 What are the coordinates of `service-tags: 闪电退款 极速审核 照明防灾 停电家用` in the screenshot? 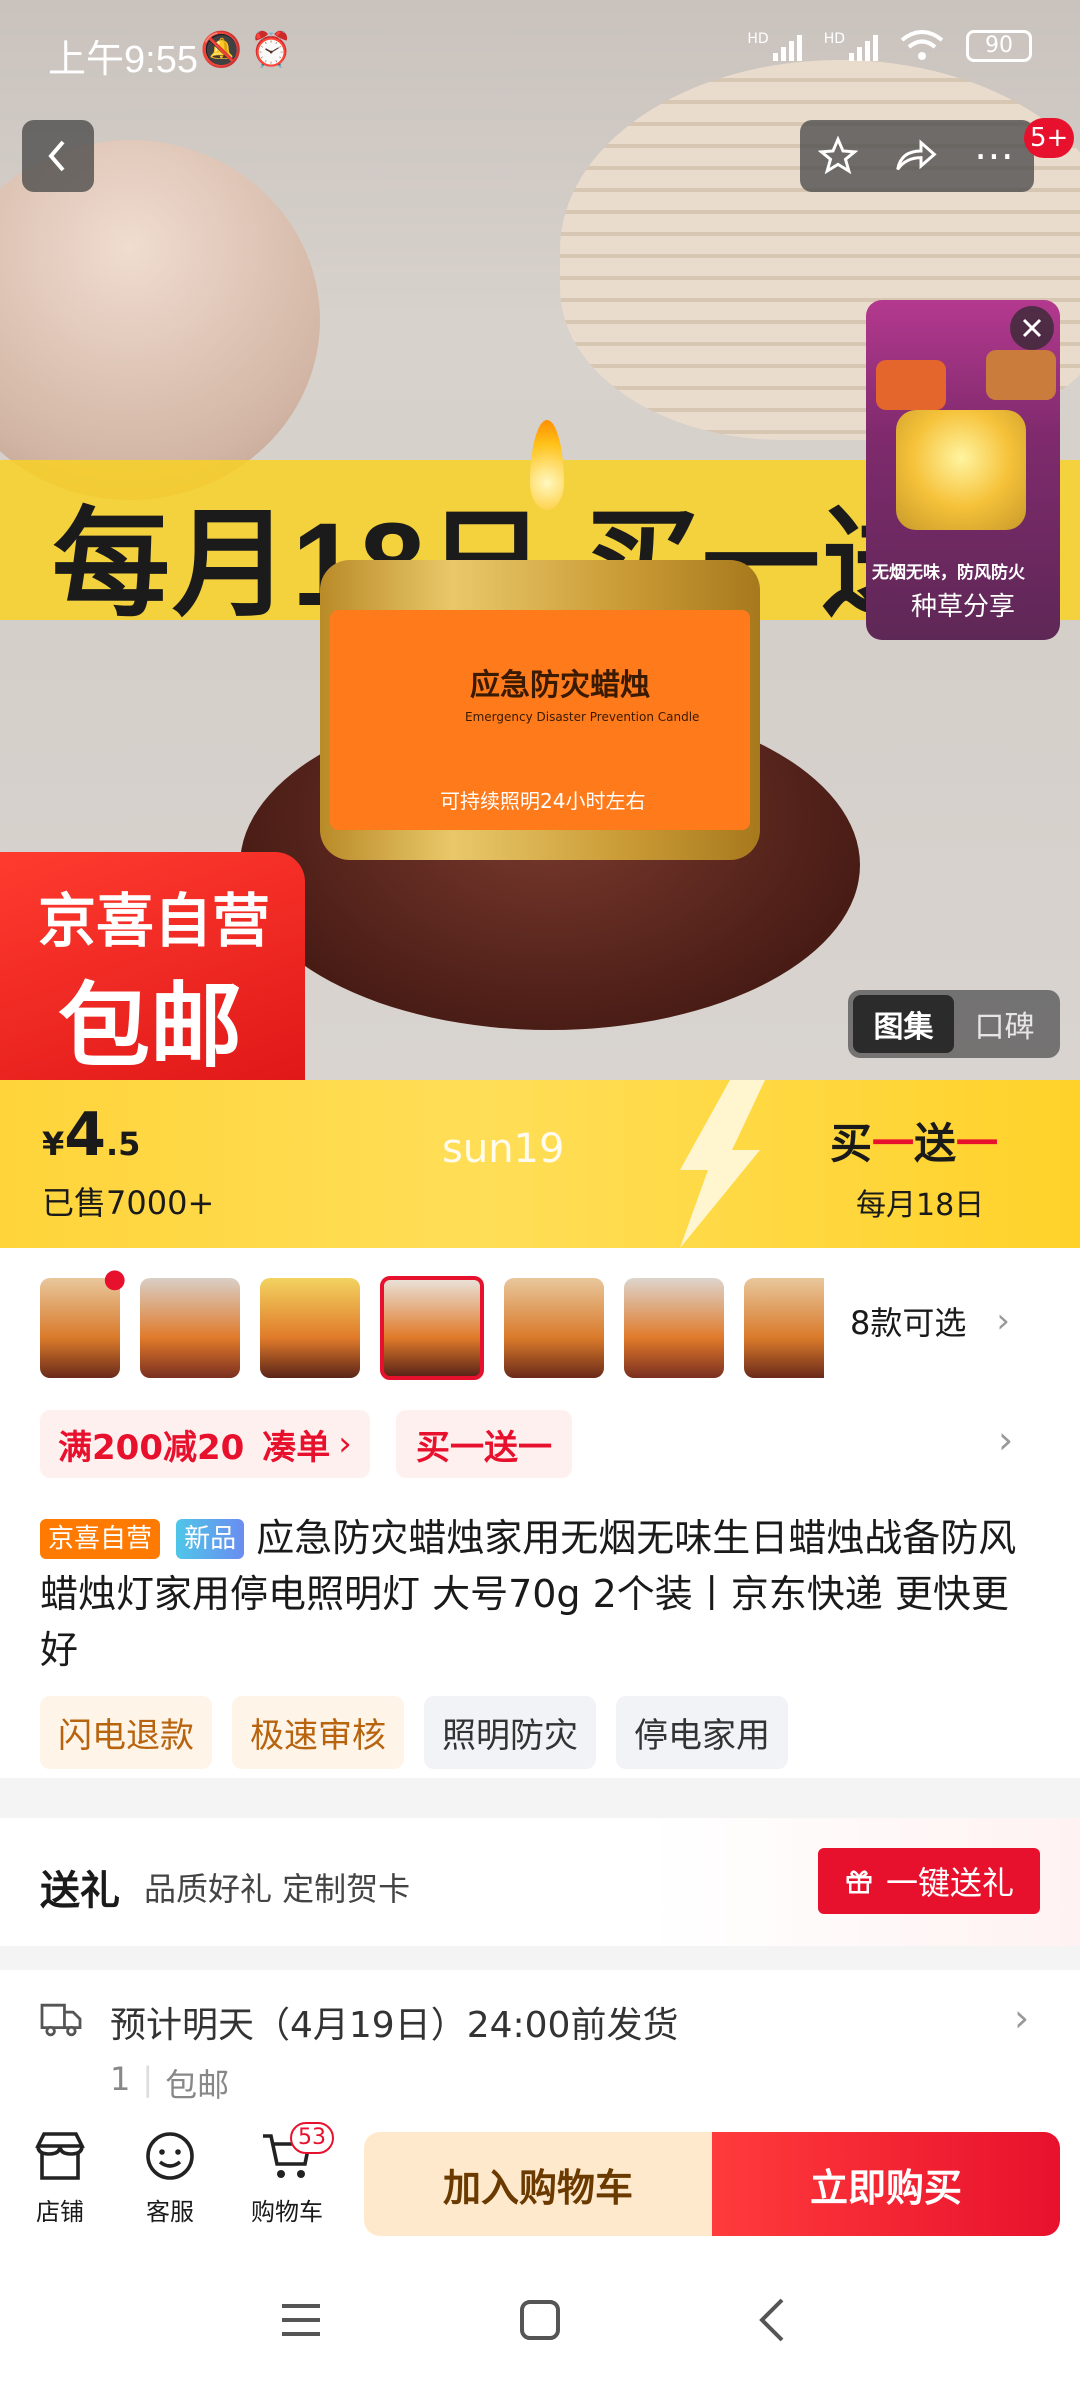 It's located at (414, 1732).